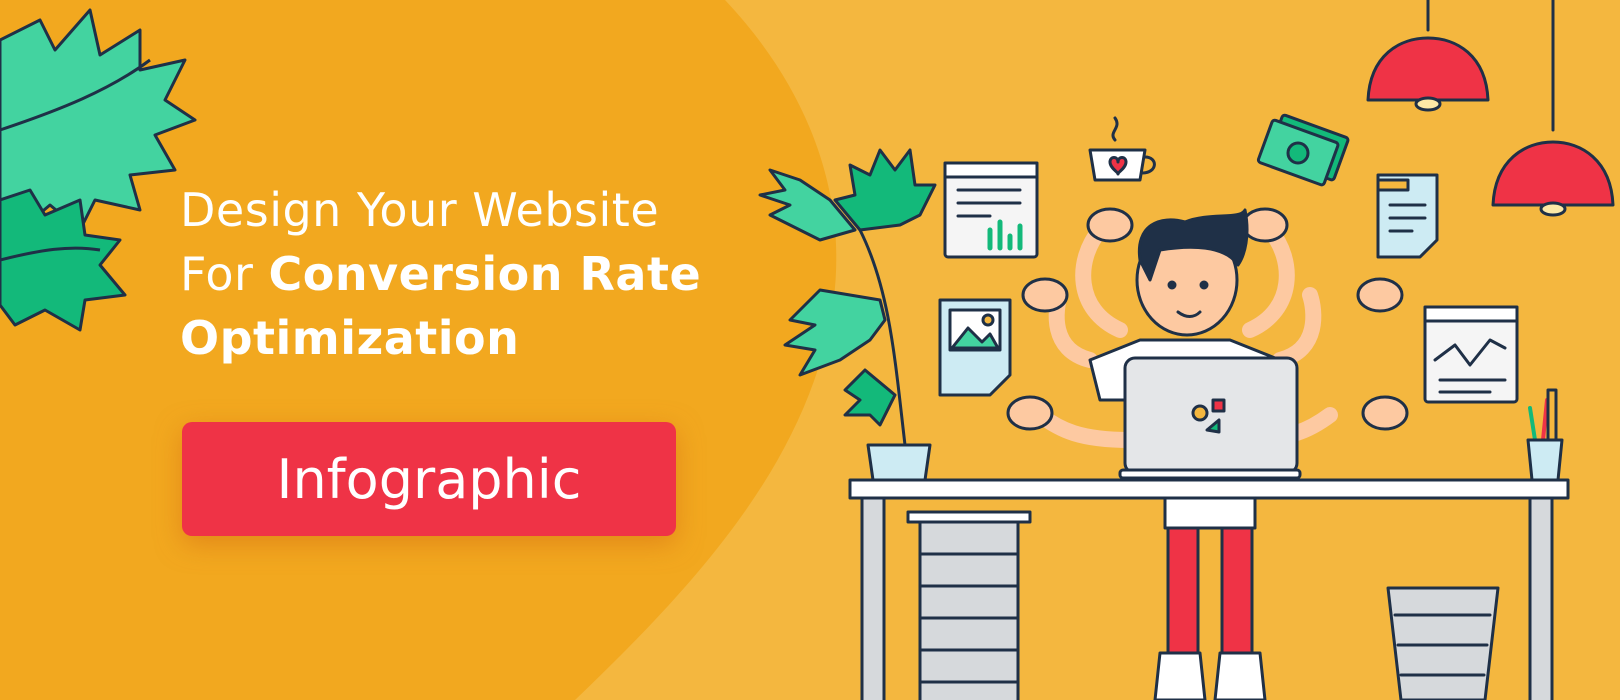 The width and height of the screenshot is (1620, 700). I want to click on line-chart-icon, so click(1471, 354).